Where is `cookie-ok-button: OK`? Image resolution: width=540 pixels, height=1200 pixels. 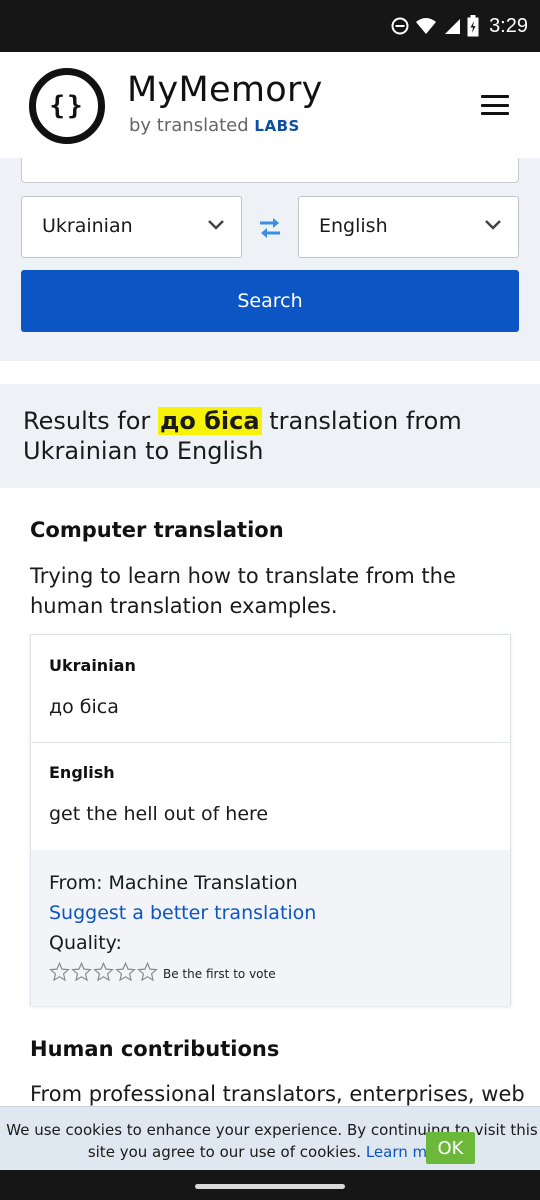 cookie-ok-button: OK is located at coordinates (450, 1148).